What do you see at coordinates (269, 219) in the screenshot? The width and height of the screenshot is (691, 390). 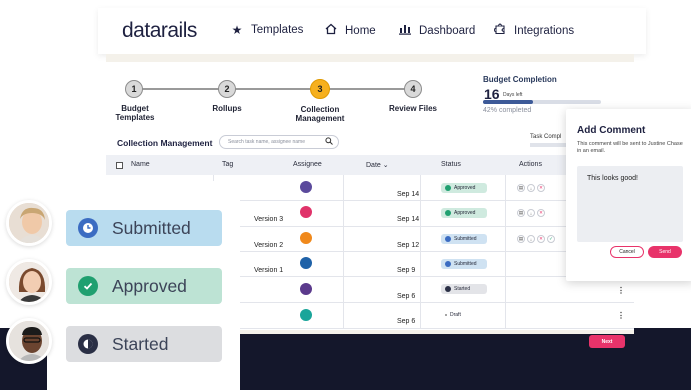 I see `row-version: Version 3` at bounding box center [269, 219].